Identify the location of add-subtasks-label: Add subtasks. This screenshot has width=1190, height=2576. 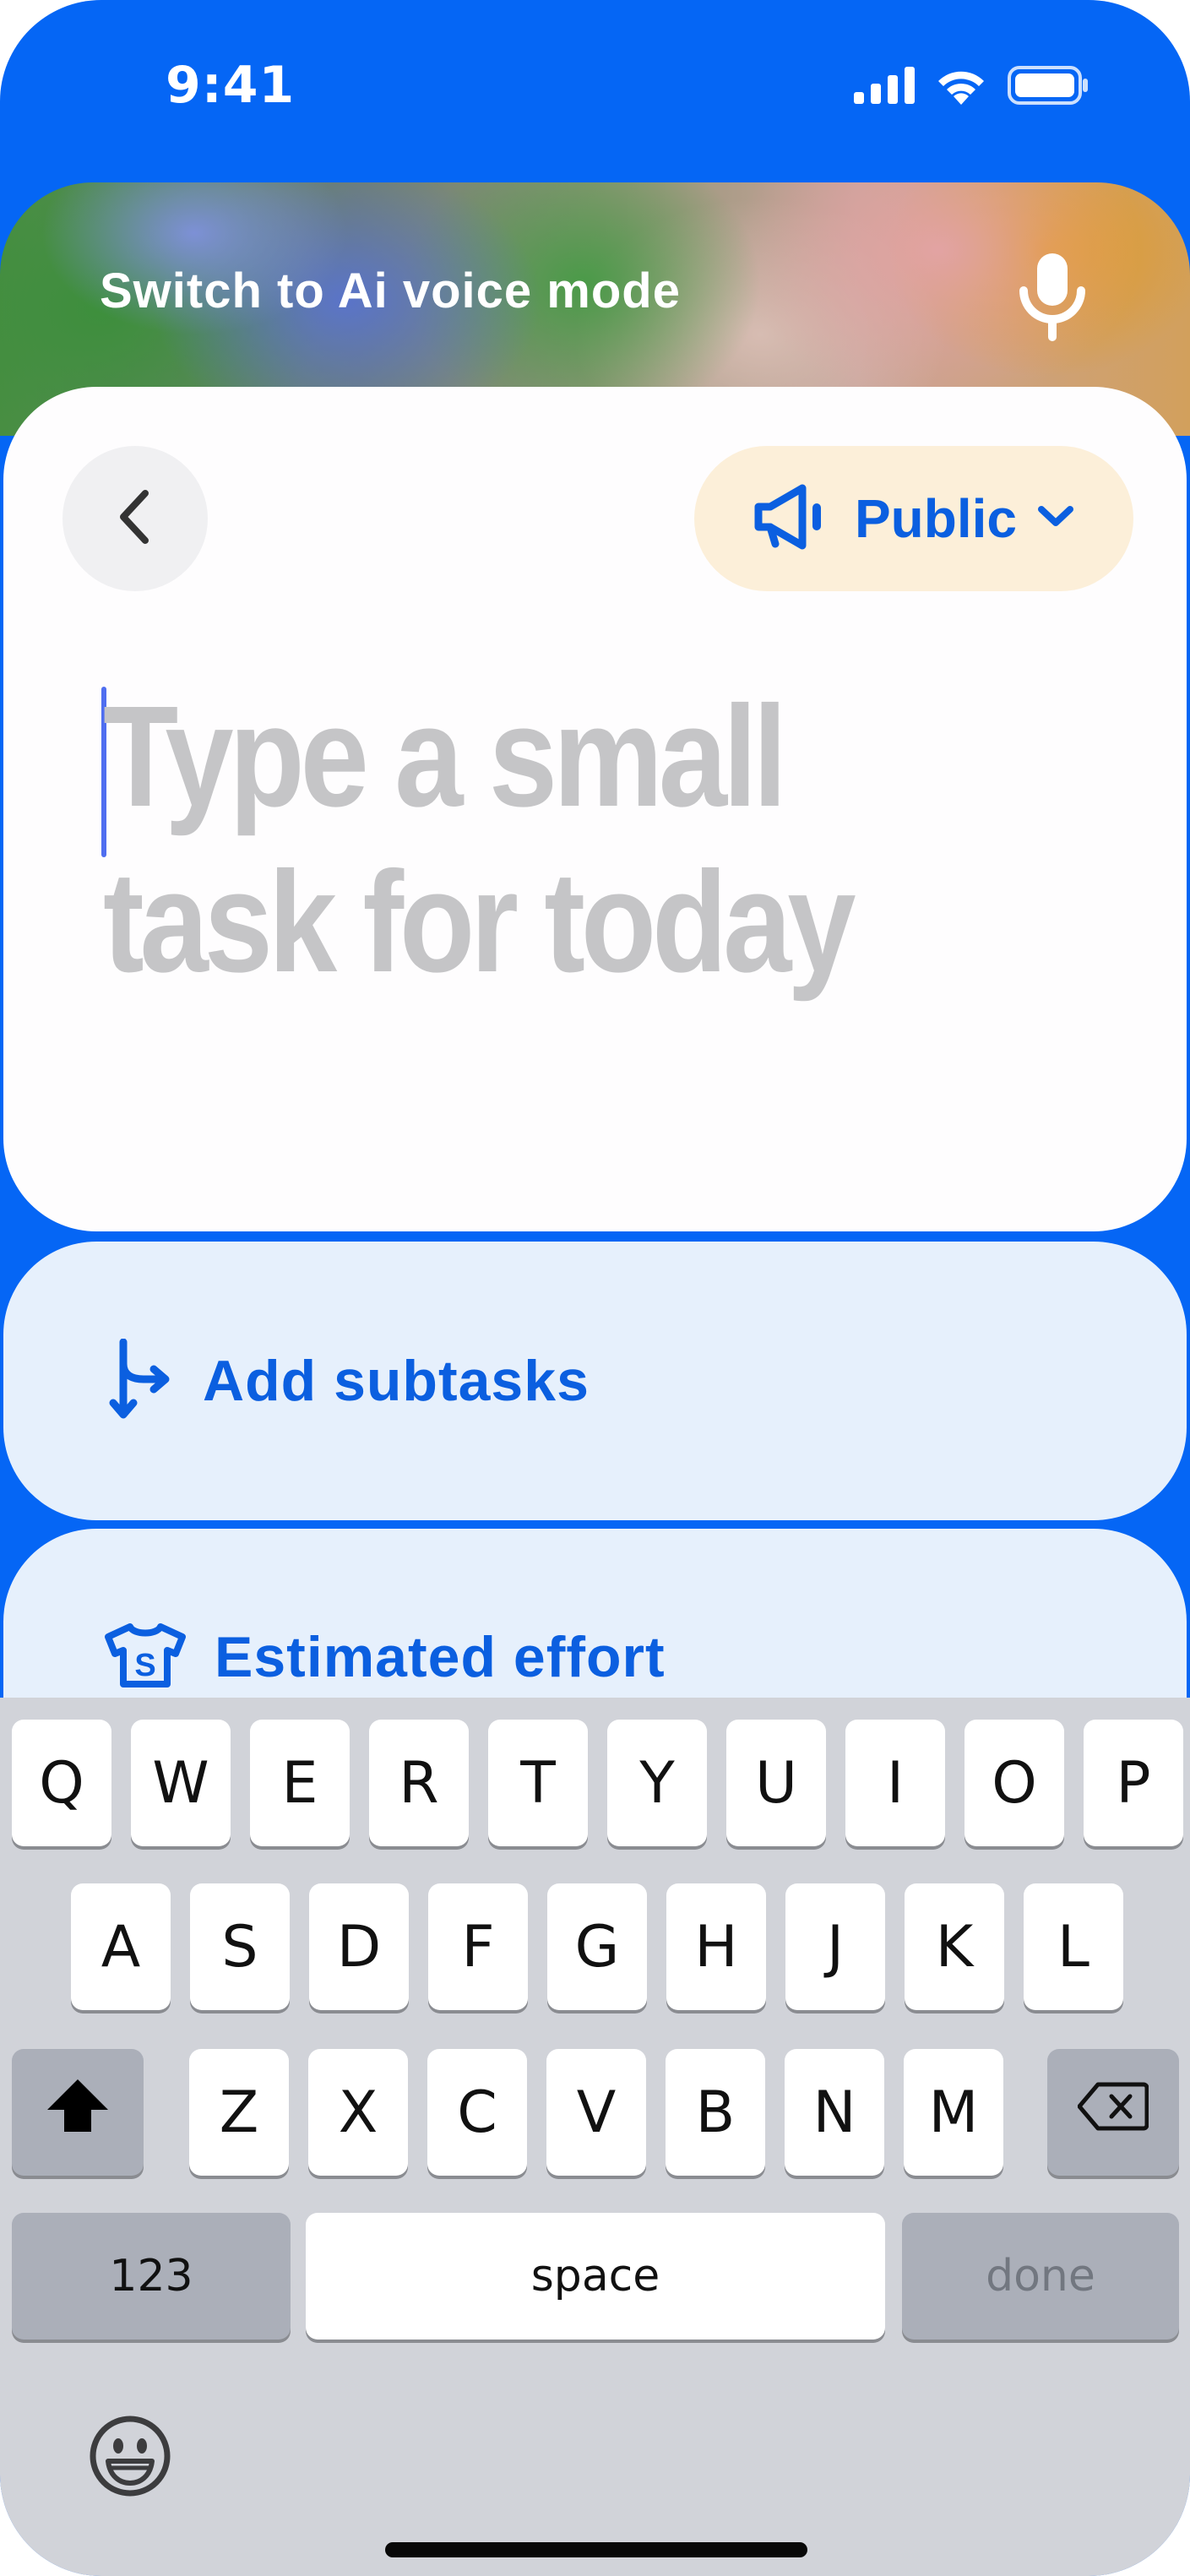
(396, 1381).